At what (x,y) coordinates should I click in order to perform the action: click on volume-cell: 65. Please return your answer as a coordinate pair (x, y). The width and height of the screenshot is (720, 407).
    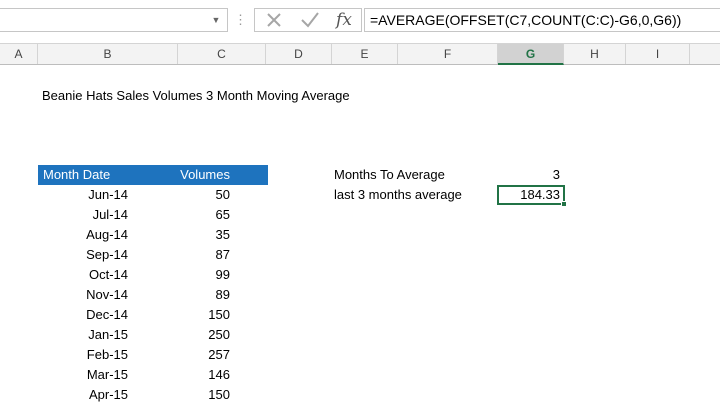
    Looking at the image, I should click on (194, 215).